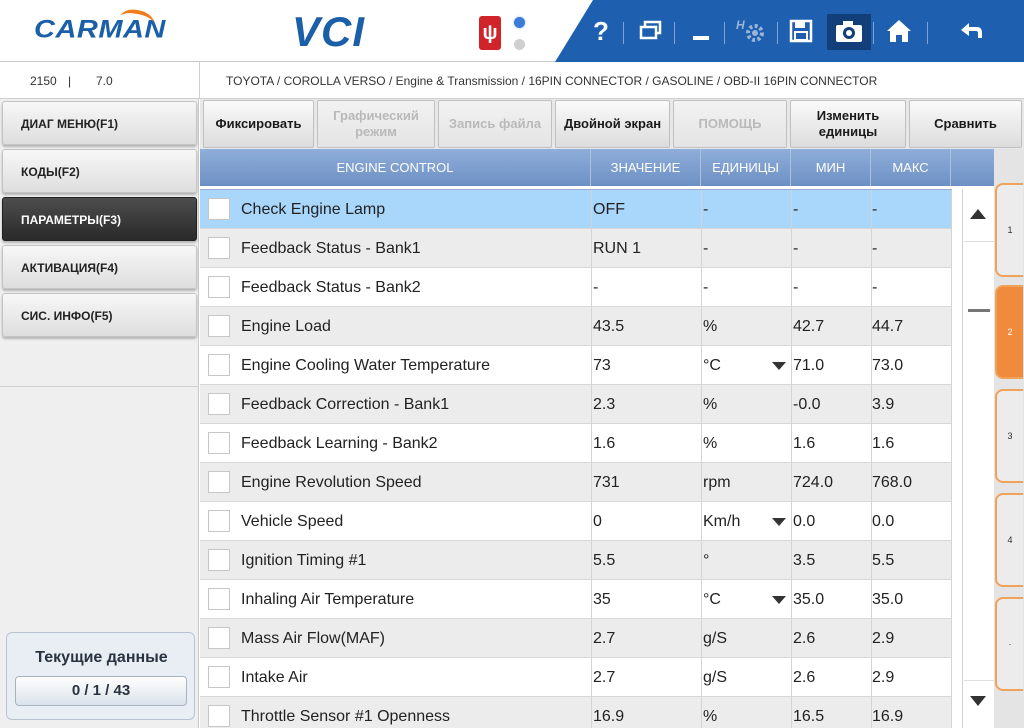  Describe the element at coordinates (576, 482) in the screenshot. I see `table-row: Engine Revolution Speed 731 rpm 724.0 768.0` at that location.